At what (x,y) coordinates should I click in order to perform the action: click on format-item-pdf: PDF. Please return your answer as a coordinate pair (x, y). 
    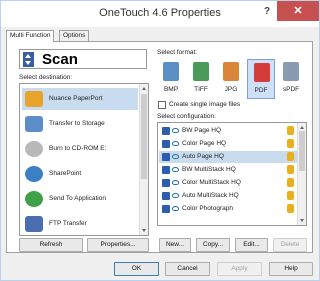
    Looking at the image, I should click on (261, 79).